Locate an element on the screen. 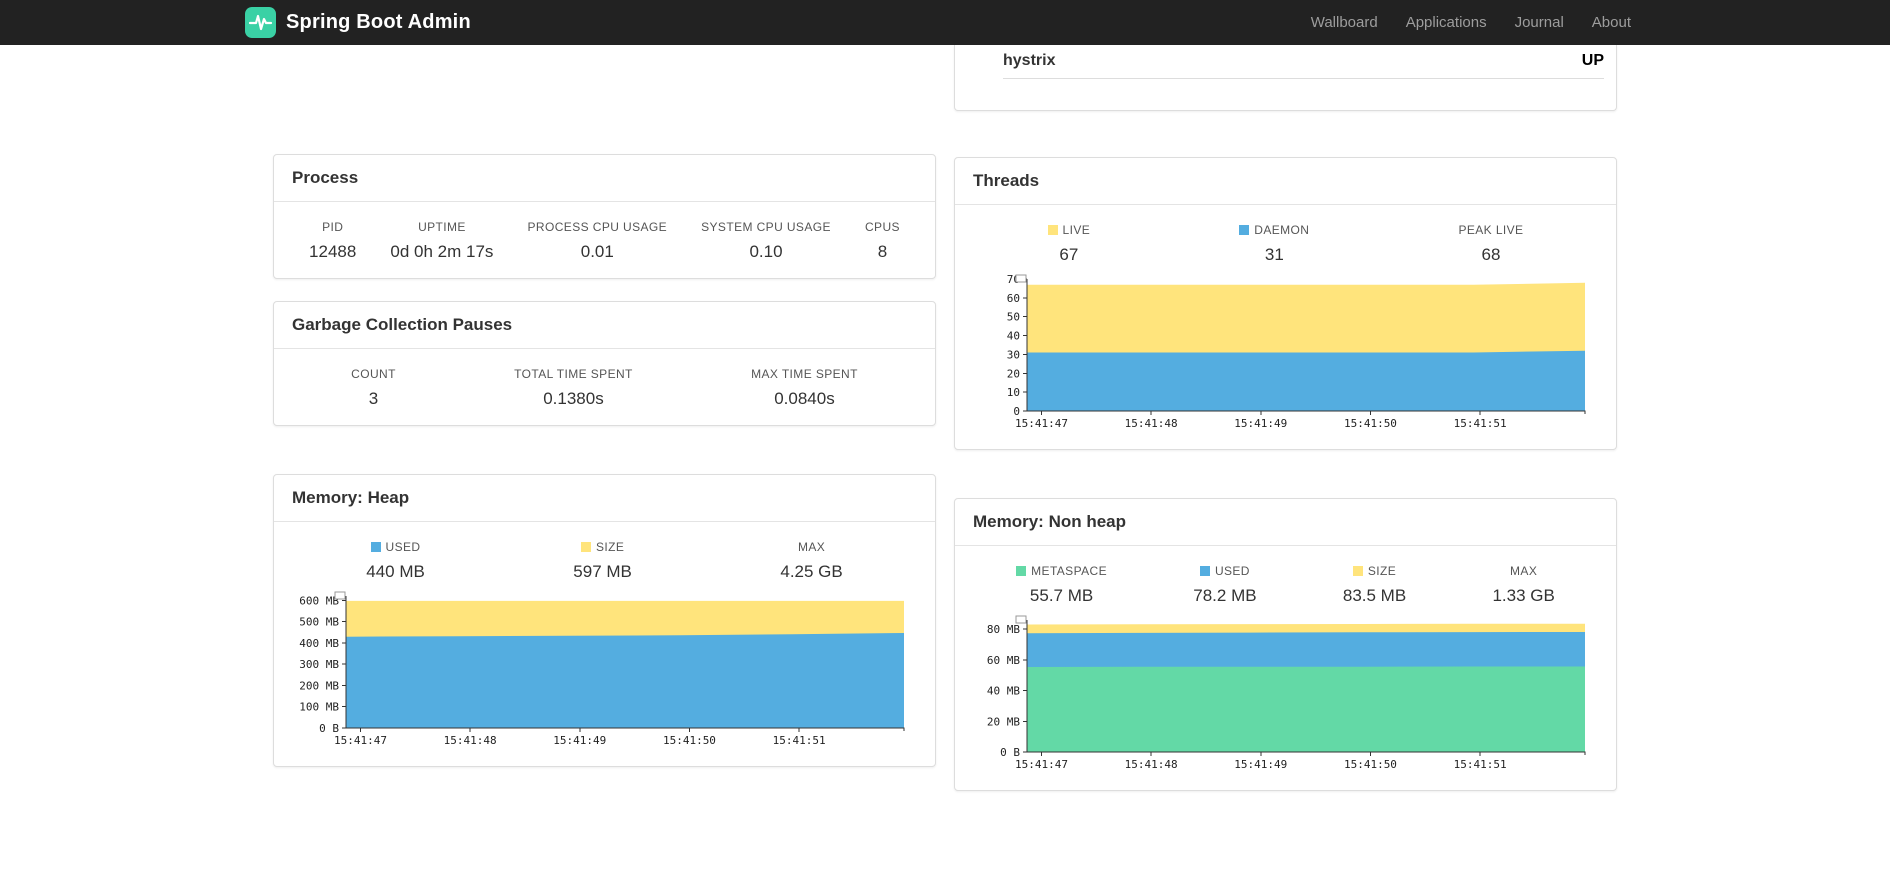 The image size is (1890, 892). svg-text: 20 MB is located at coordinates (1003, 721).